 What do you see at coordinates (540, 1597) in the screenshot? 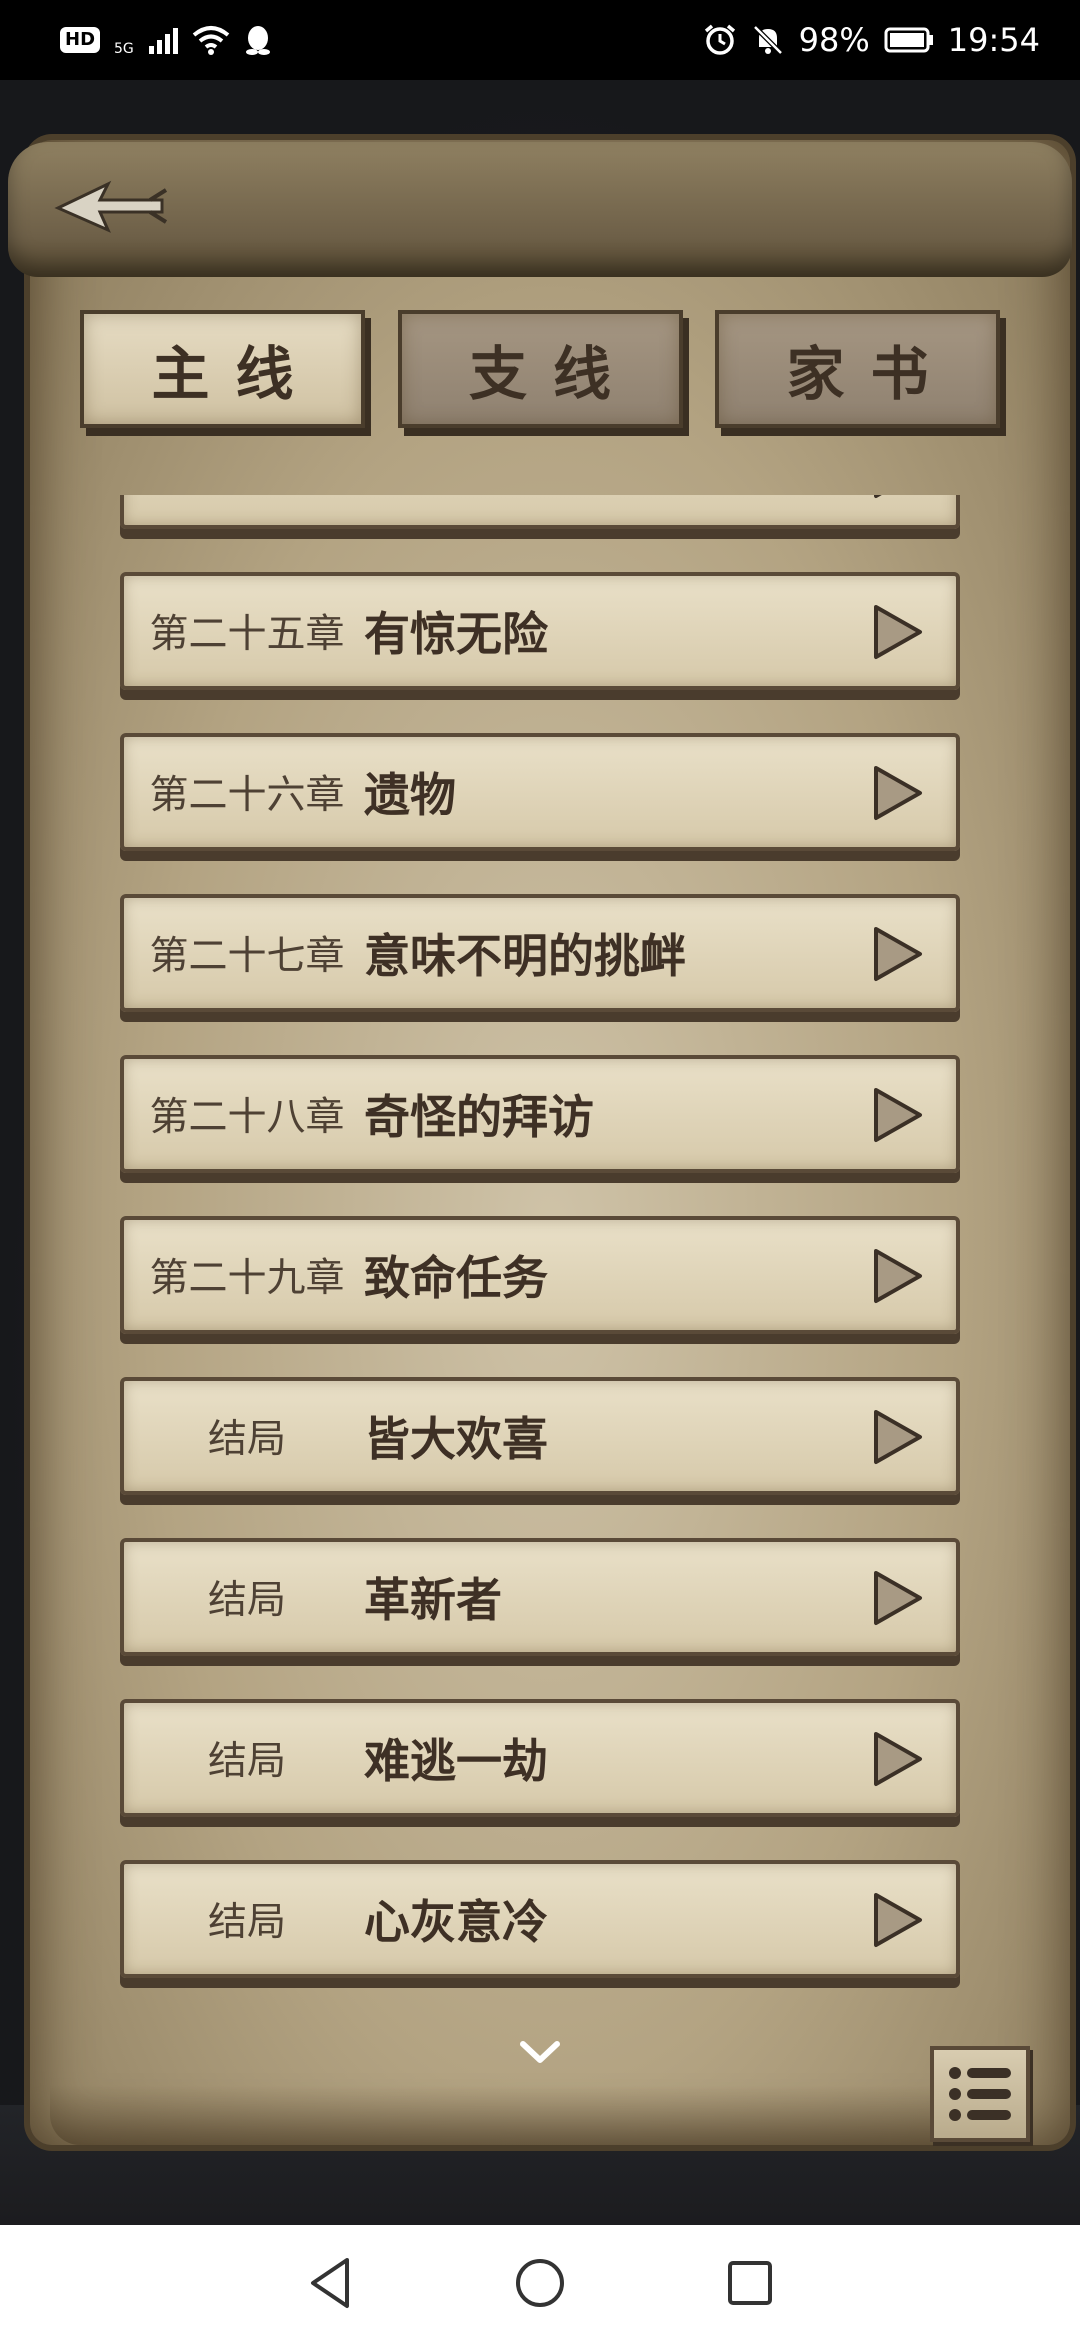
I see `chapter-item: 结局 革新者` at bounding box center [540, 1597].